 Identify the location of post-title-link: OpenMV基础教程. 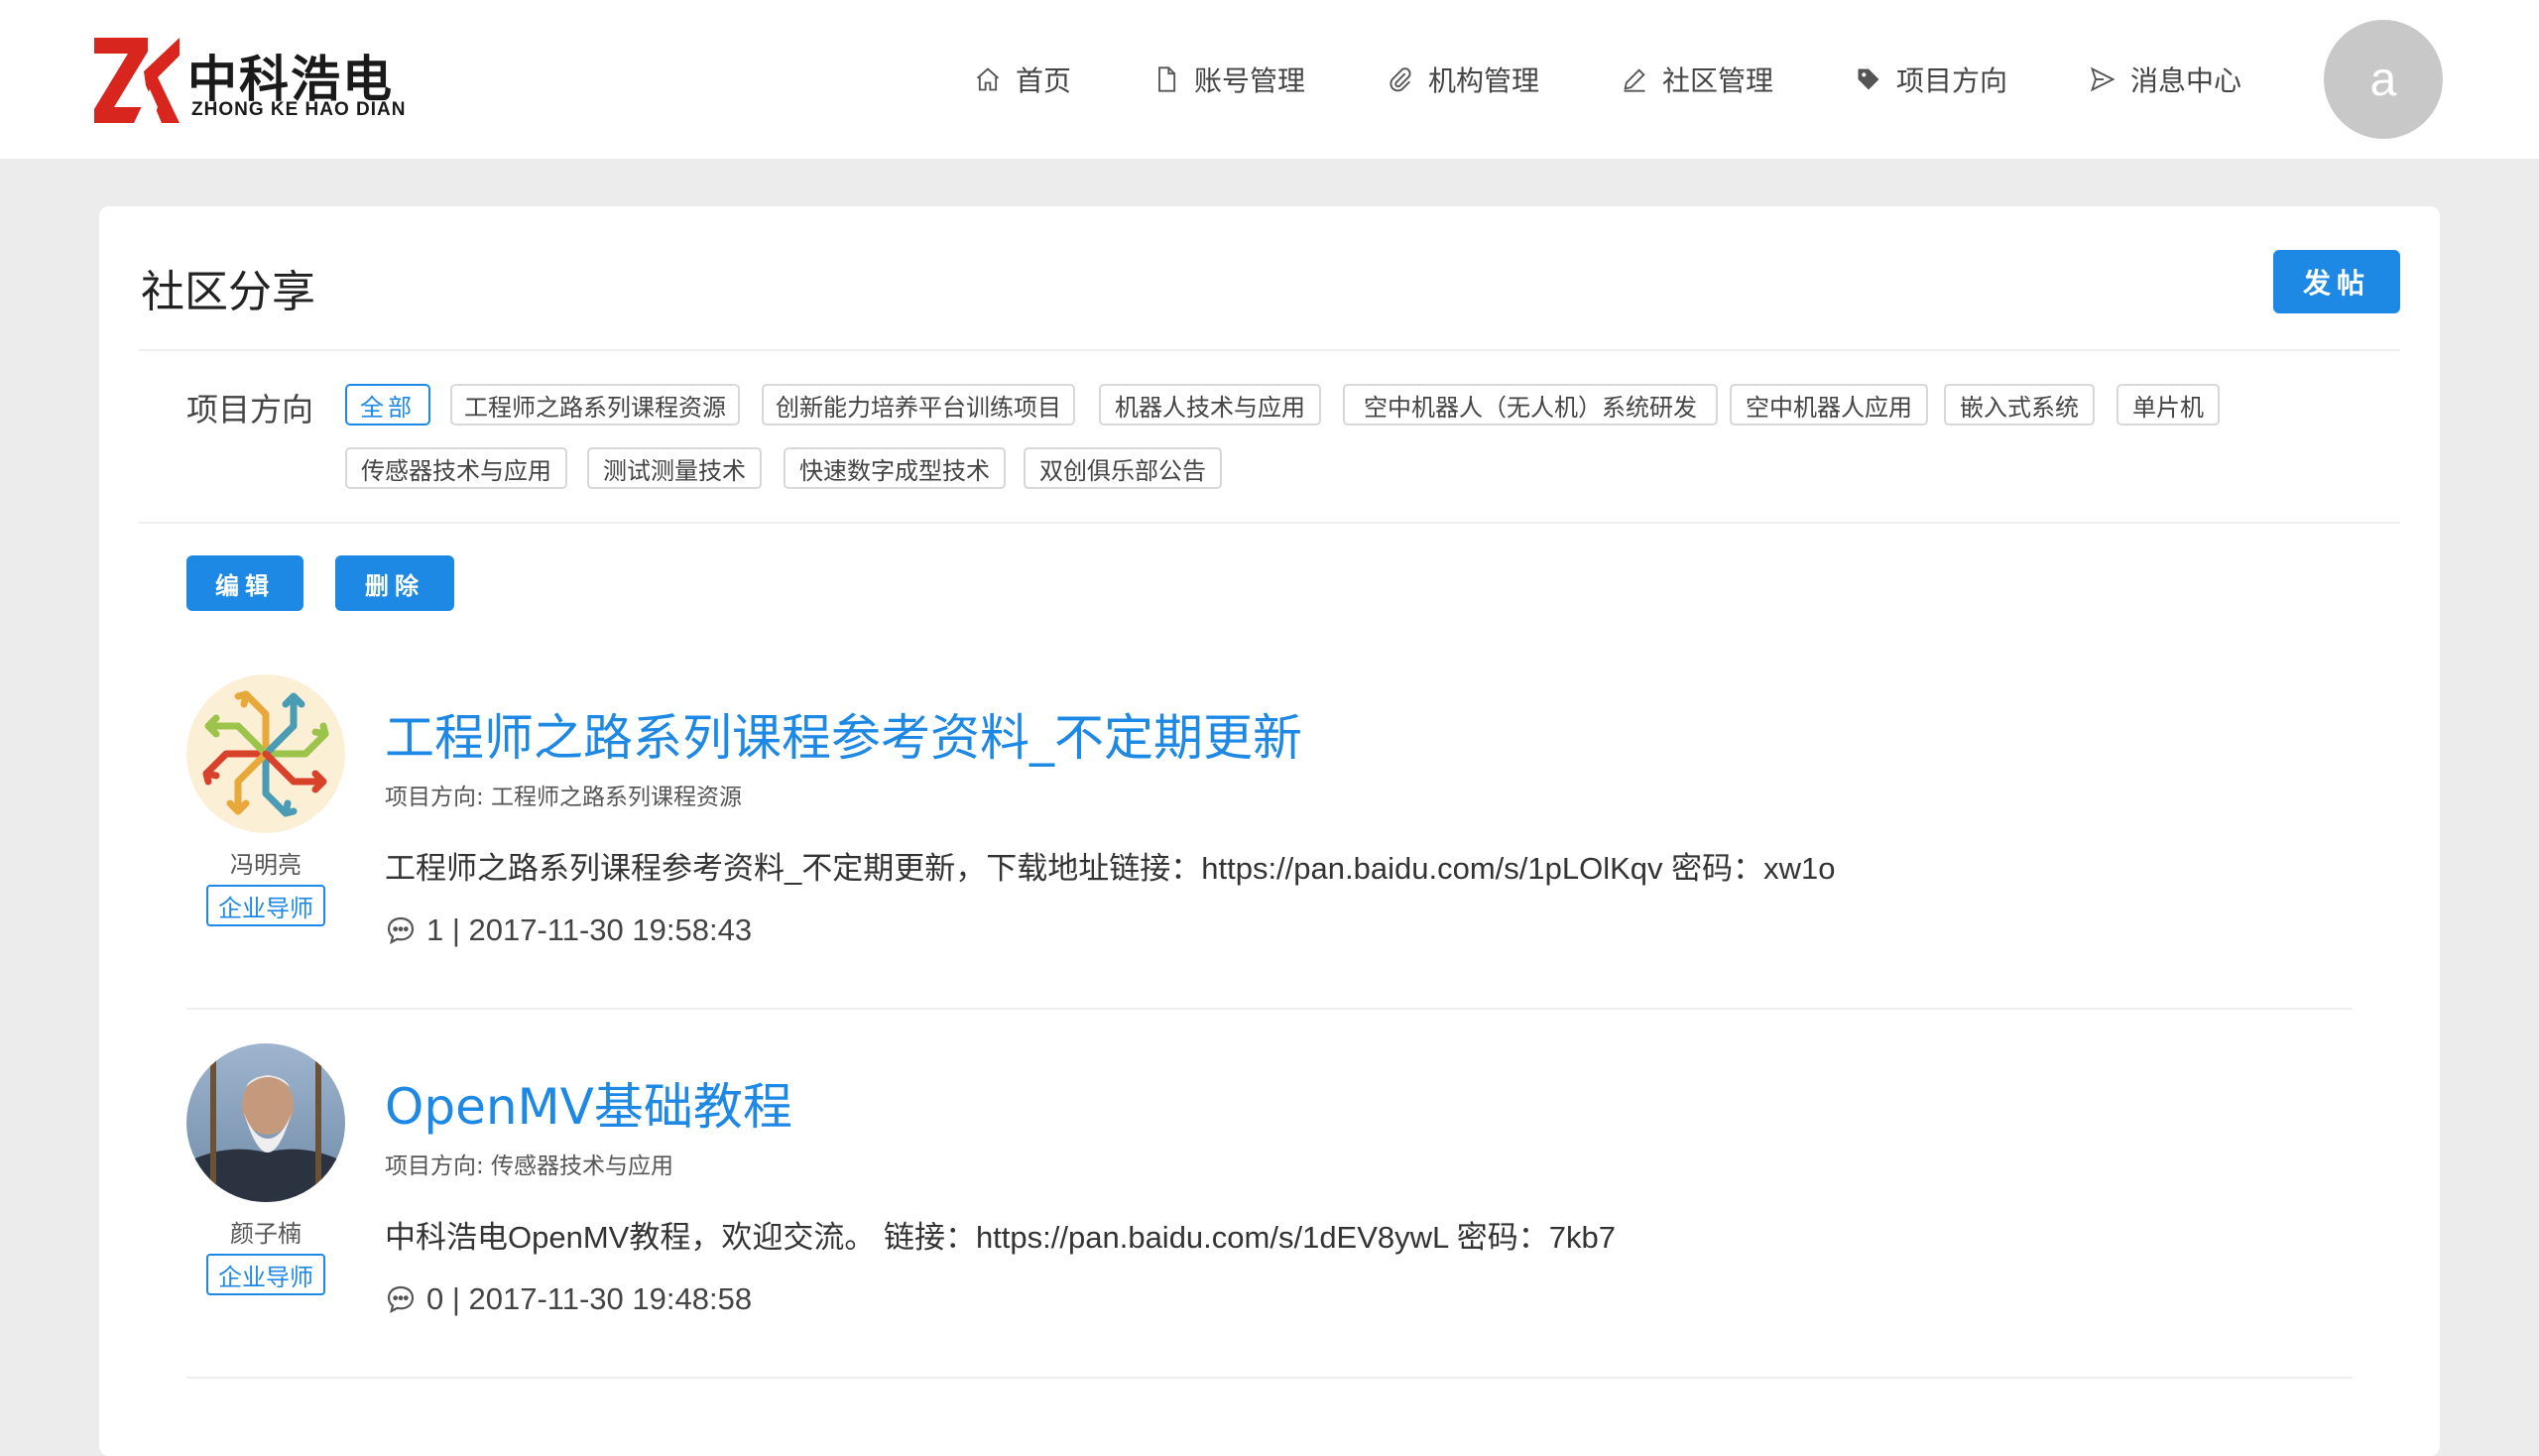
(588, 1103).